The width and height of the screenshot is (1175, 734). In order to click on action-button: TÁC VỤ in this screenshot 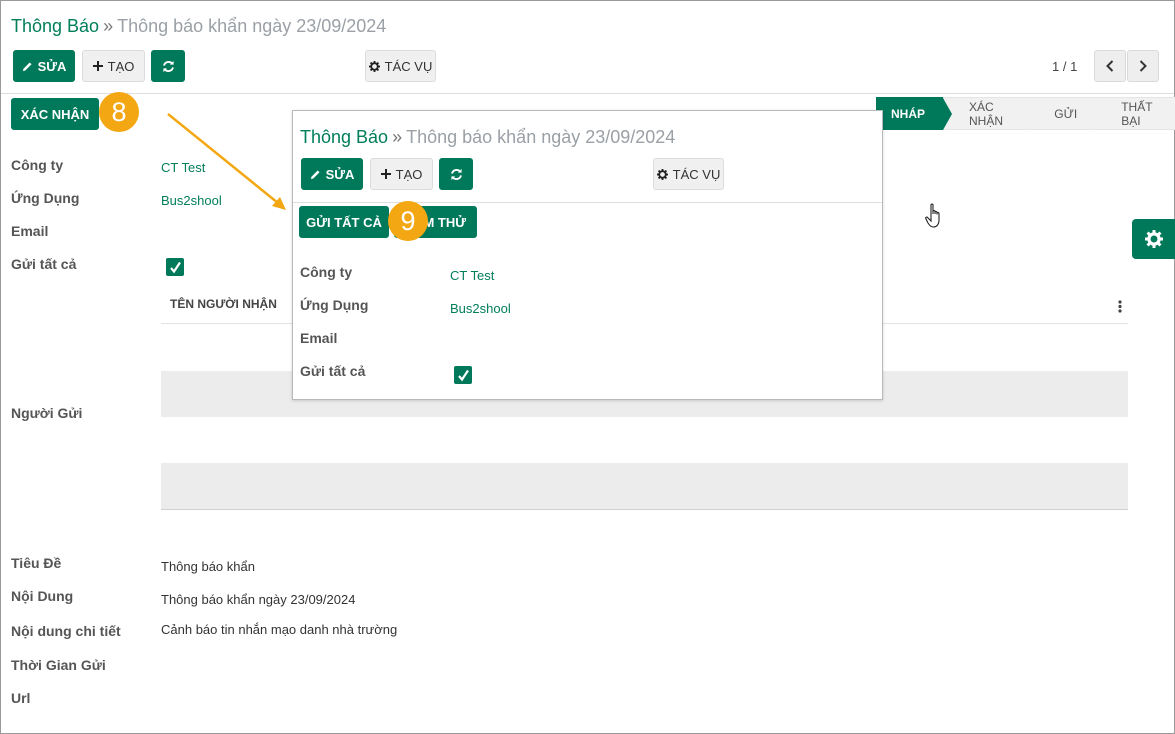, I will do `click(400, 66)`.